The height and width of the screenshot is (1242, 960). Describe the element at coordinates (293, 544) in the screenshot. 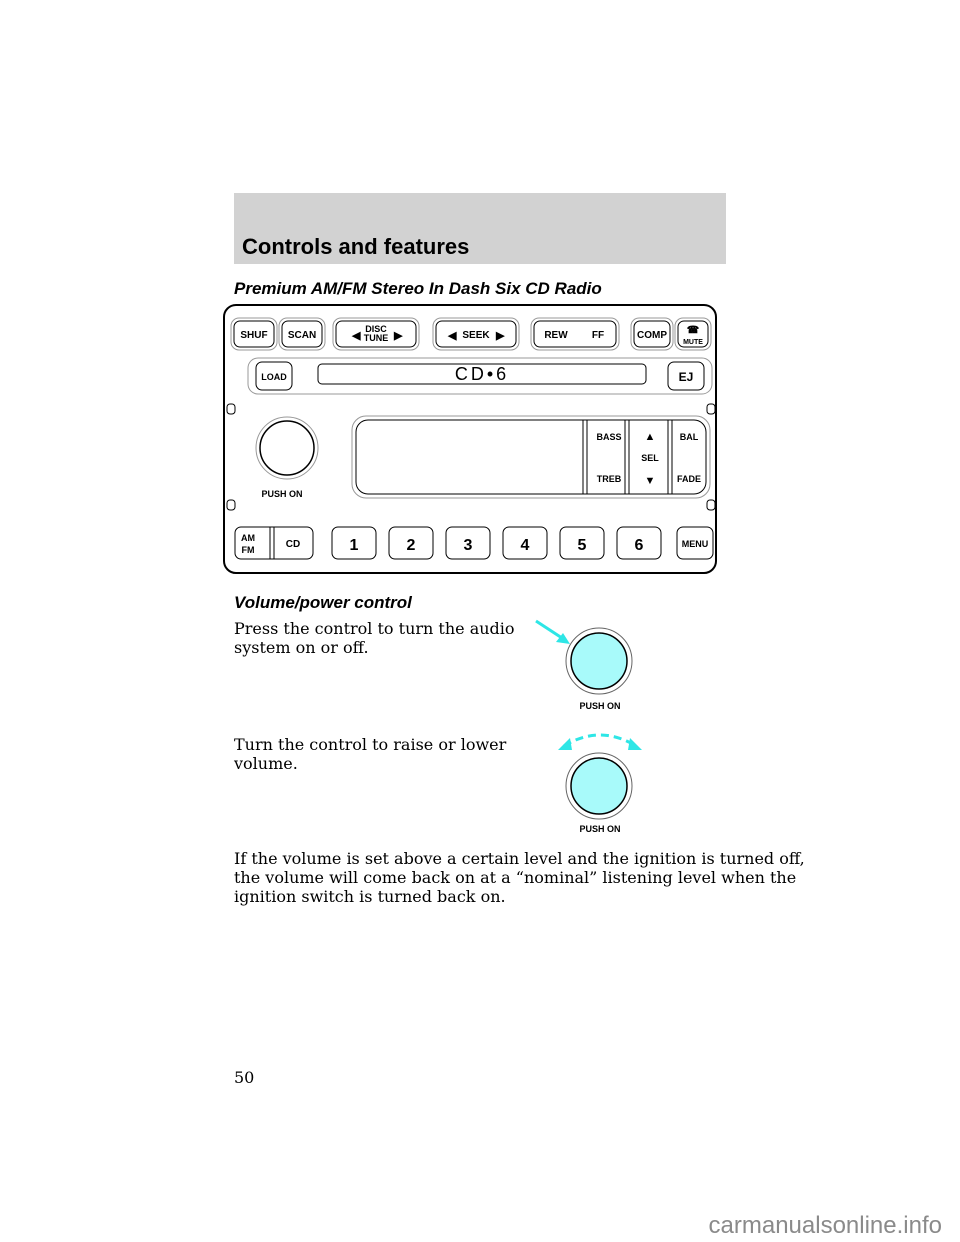

I see `svg-text: CD` at that location.